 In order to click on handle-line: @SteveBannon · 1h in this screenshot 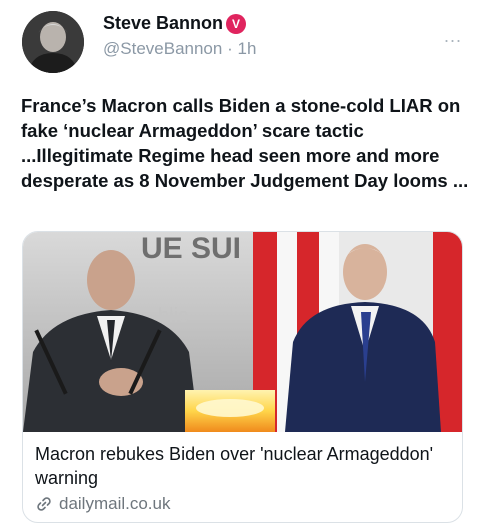, I will do `click(179, 49)`.